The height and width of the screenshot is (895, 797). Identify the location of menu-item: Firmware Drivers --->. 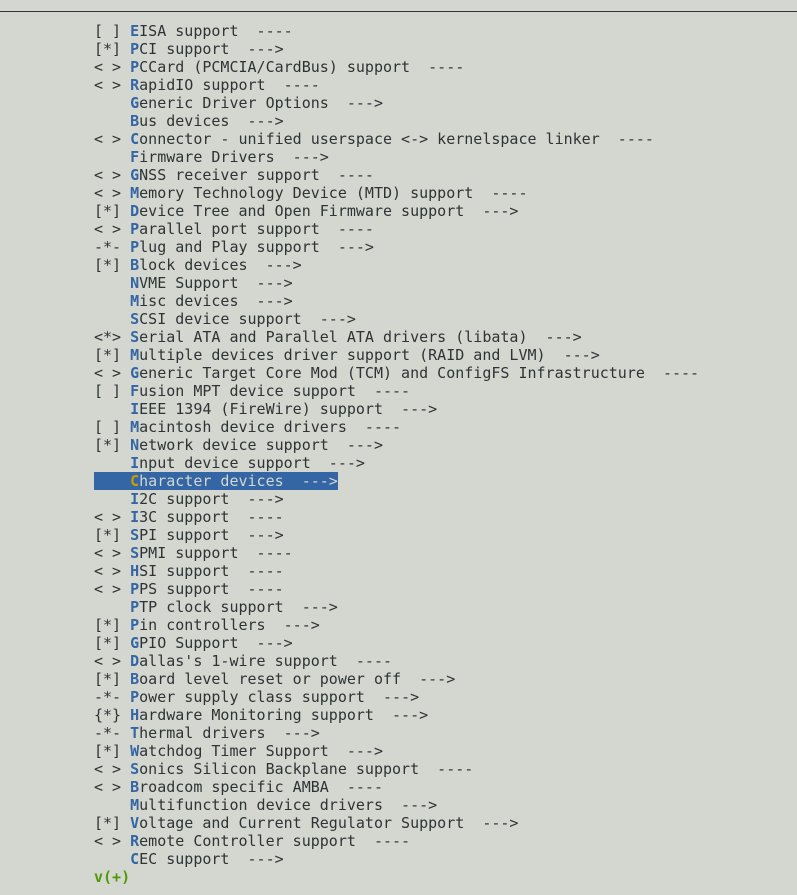
(396, 157).